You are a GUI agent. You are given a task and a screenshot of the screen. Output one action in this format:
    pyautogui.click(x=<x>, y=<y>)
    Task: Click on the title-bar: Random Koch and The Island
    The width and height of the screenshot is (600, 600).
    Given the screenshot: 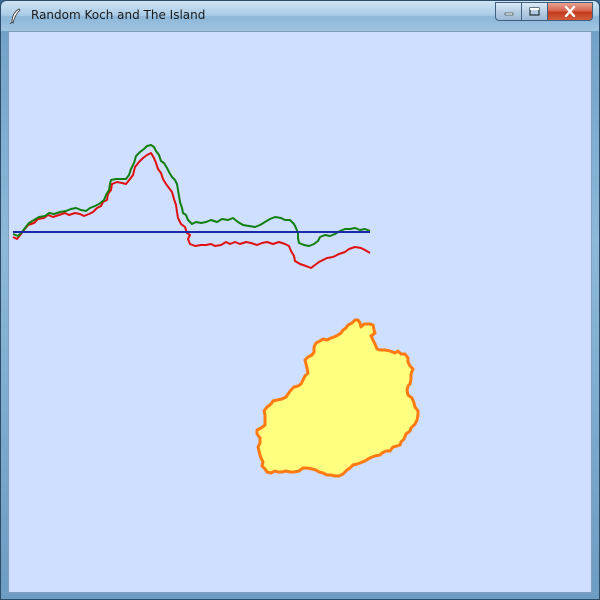 What is the action you would take?
    pyautogui.click(x=300, y=16)
    